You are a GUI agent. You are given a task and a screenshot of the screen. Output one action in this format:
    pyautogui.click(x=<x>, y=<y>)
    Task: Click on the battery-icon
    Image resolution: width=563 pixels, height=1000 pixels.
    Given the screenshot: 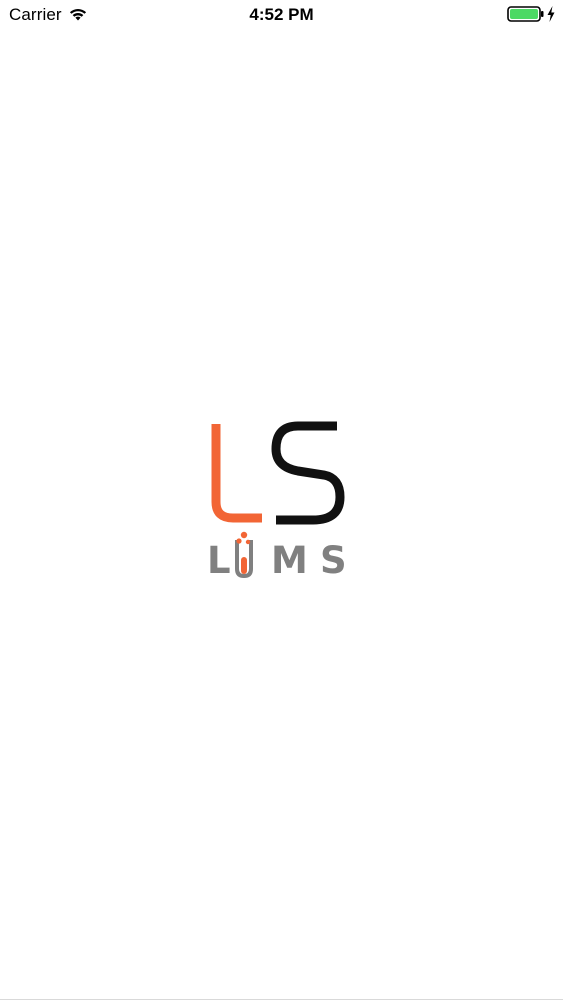 What is the action you would take?
    pyautogui.click(x=525, y=14)
    